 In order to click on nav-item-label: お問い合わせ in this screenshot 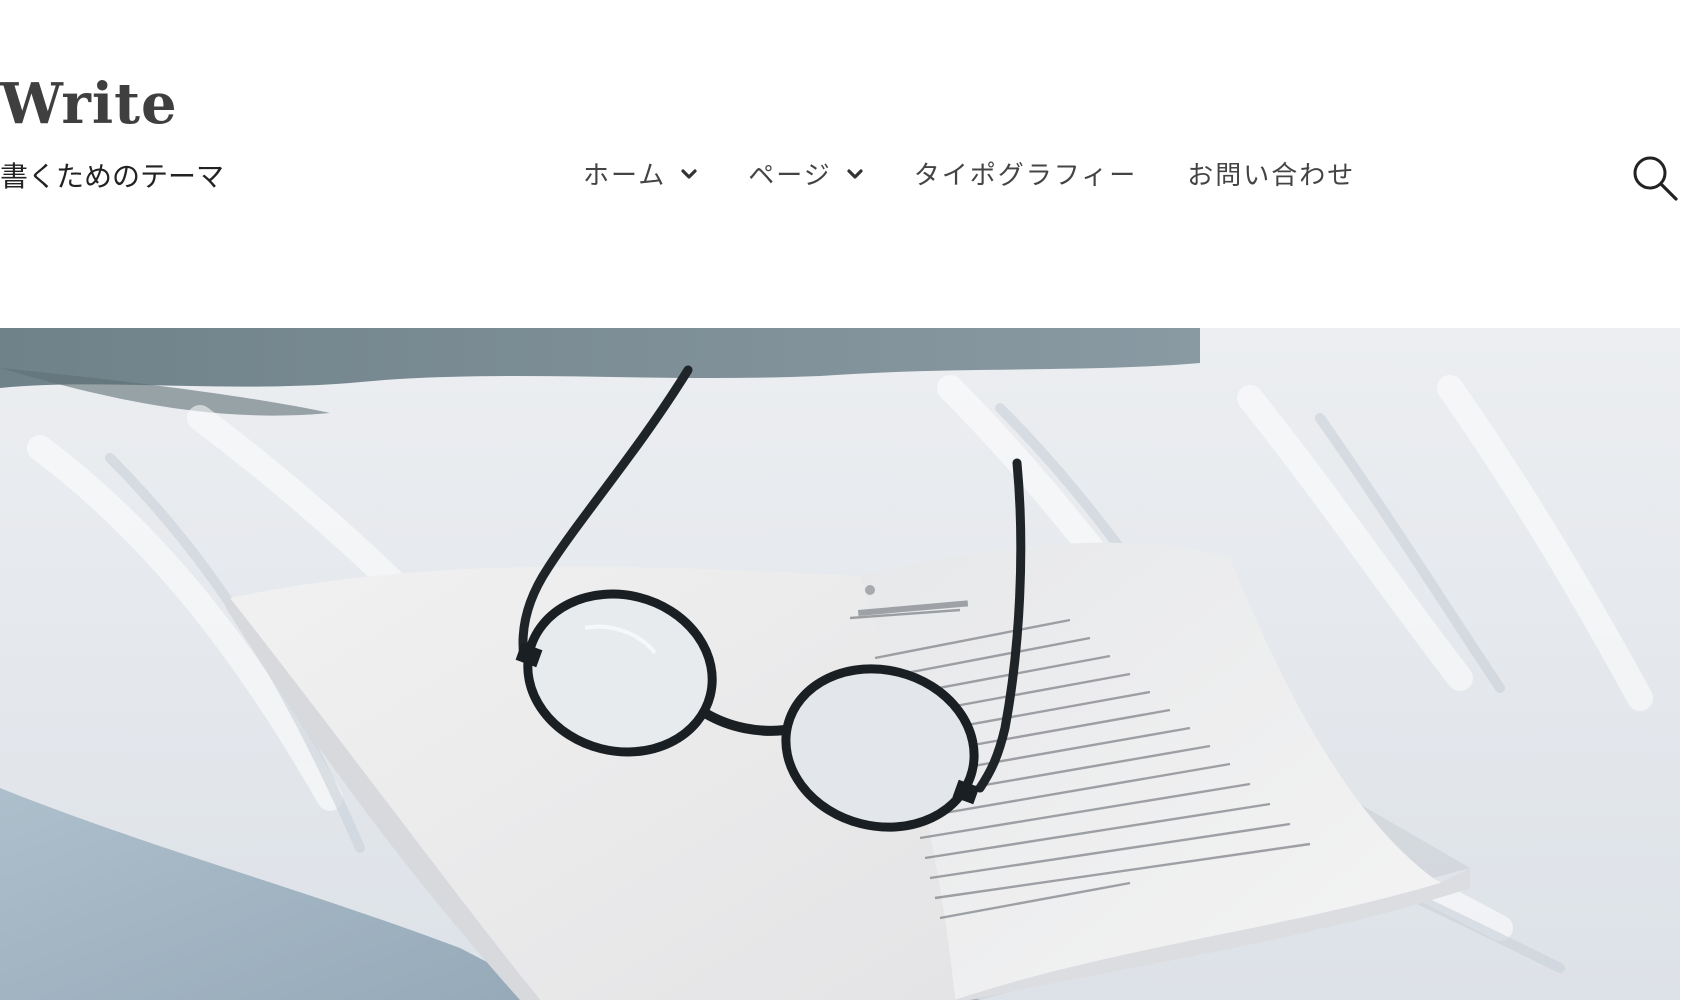, I will do `click(1271, 176)`.